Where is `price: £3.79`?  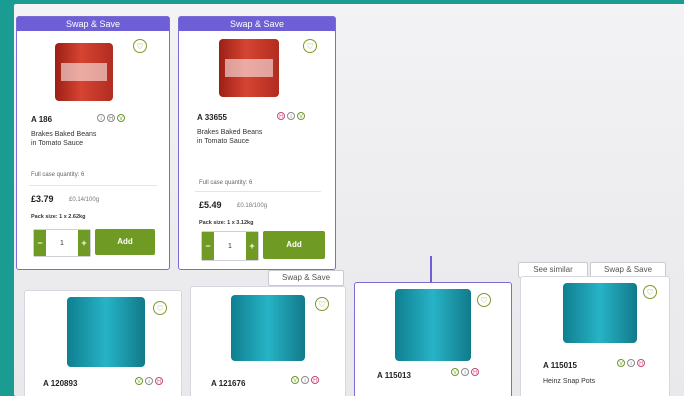
price: £3.79 is located at coordinates (42, 199).